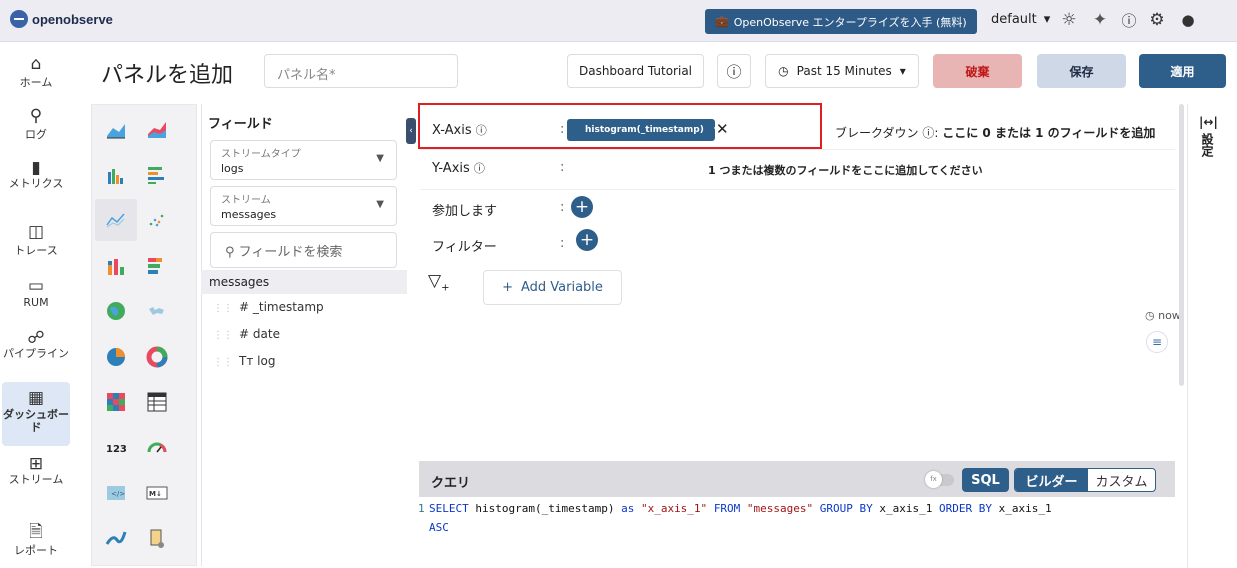  I want to click on breakdown-hint: ここに 0 または 1 のフィールドを追加, so click(1049, 133).